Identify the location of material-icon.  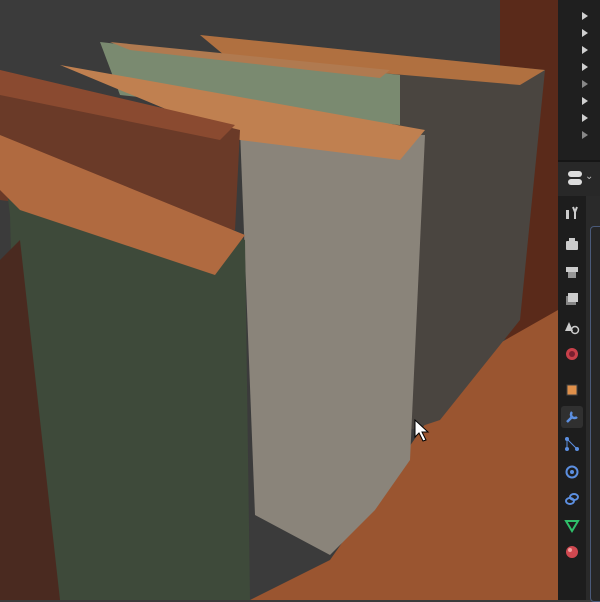
(572, 552).